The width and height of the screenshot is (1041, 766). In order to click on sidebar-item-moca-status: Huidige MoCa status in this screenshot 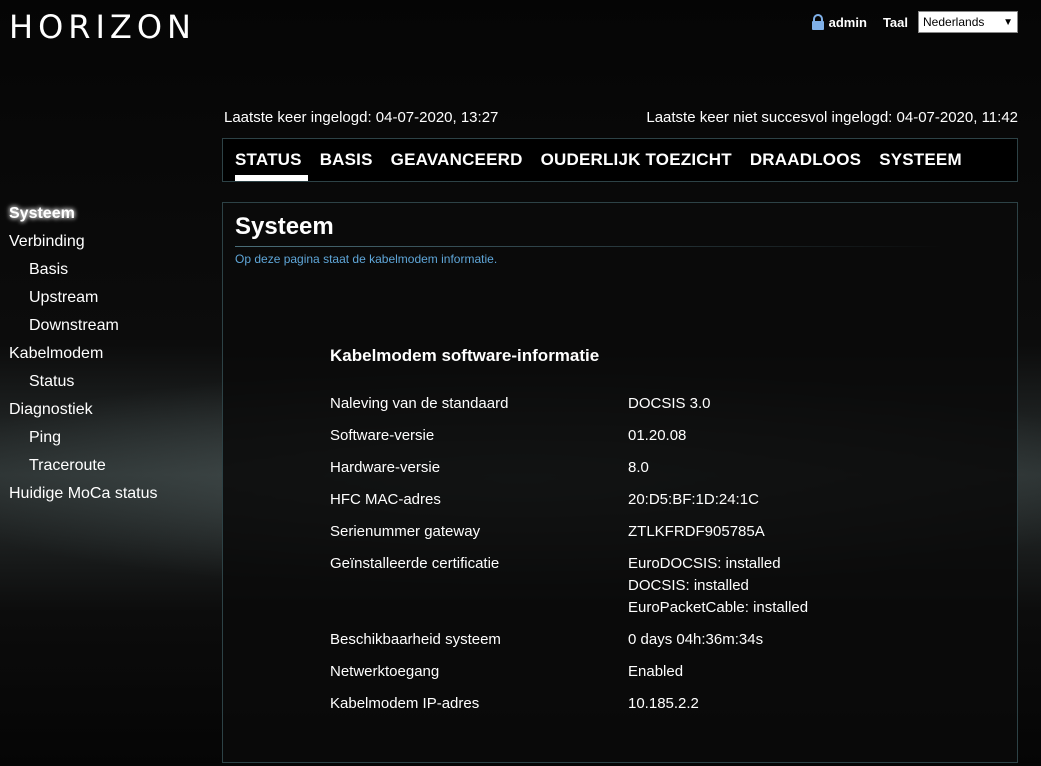, I will do `click(83, 494)`.